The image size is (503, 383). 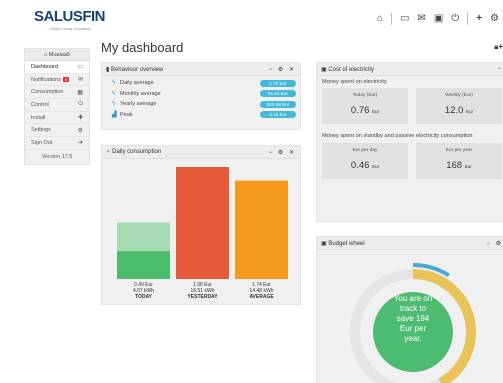 I want to click on bar-yesterday, so click(x=202, y=223).